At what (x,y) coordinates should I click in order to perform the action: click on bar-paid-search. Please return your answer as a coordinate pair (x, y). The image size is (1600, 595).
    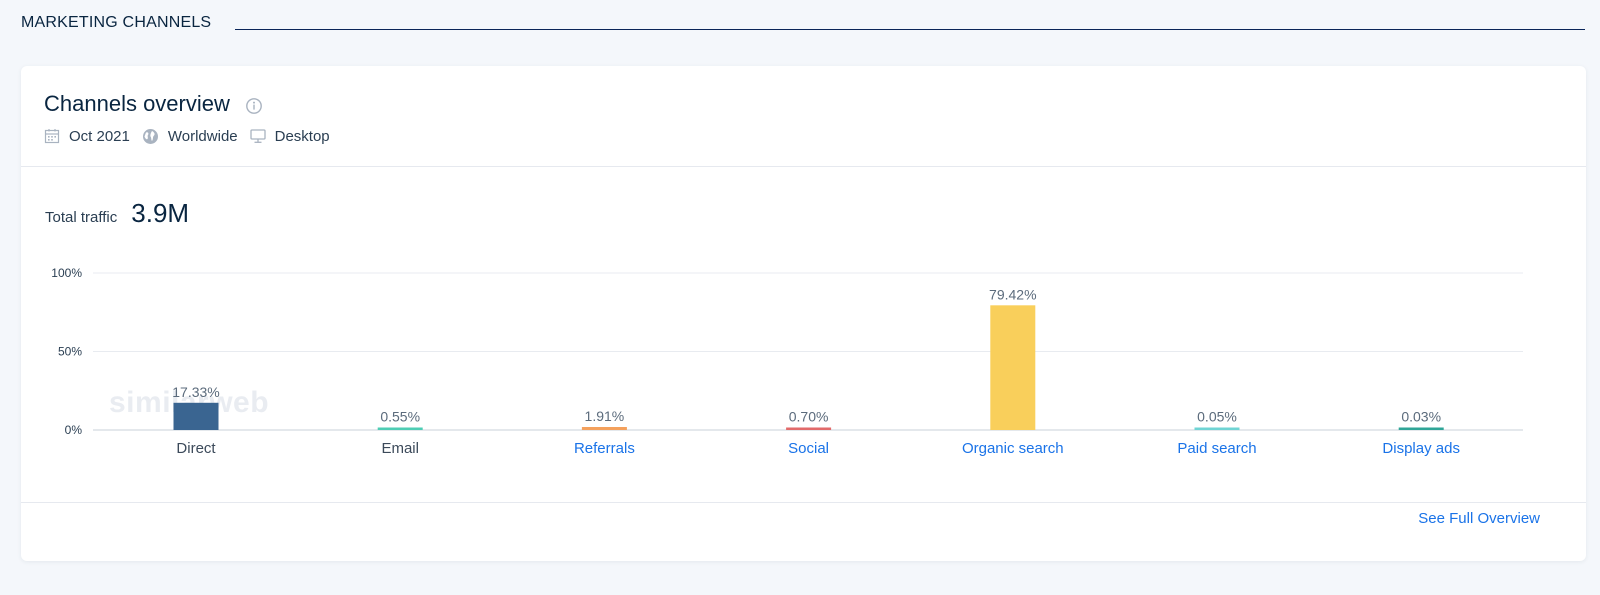
    Looking at the image, I should click on (1217, 428).